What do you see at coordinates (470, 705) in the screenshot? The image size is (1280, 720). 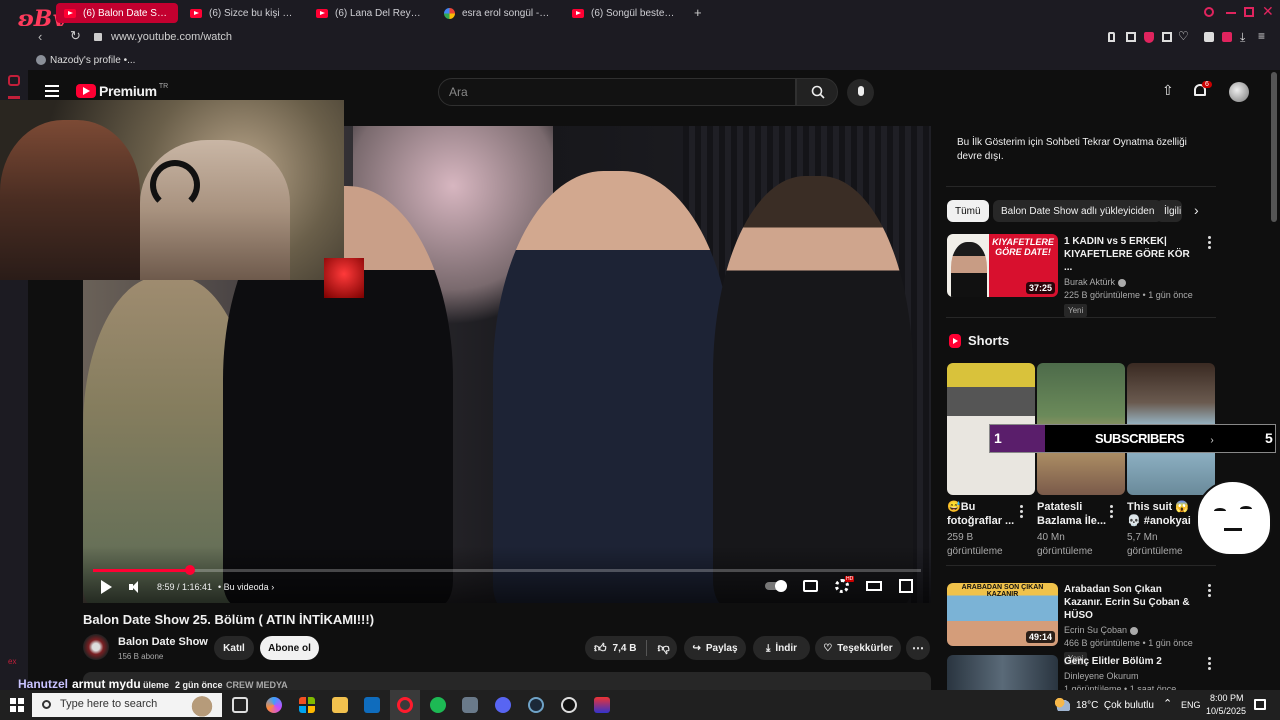 I see `app-icon` at bounding box center [470, 705].